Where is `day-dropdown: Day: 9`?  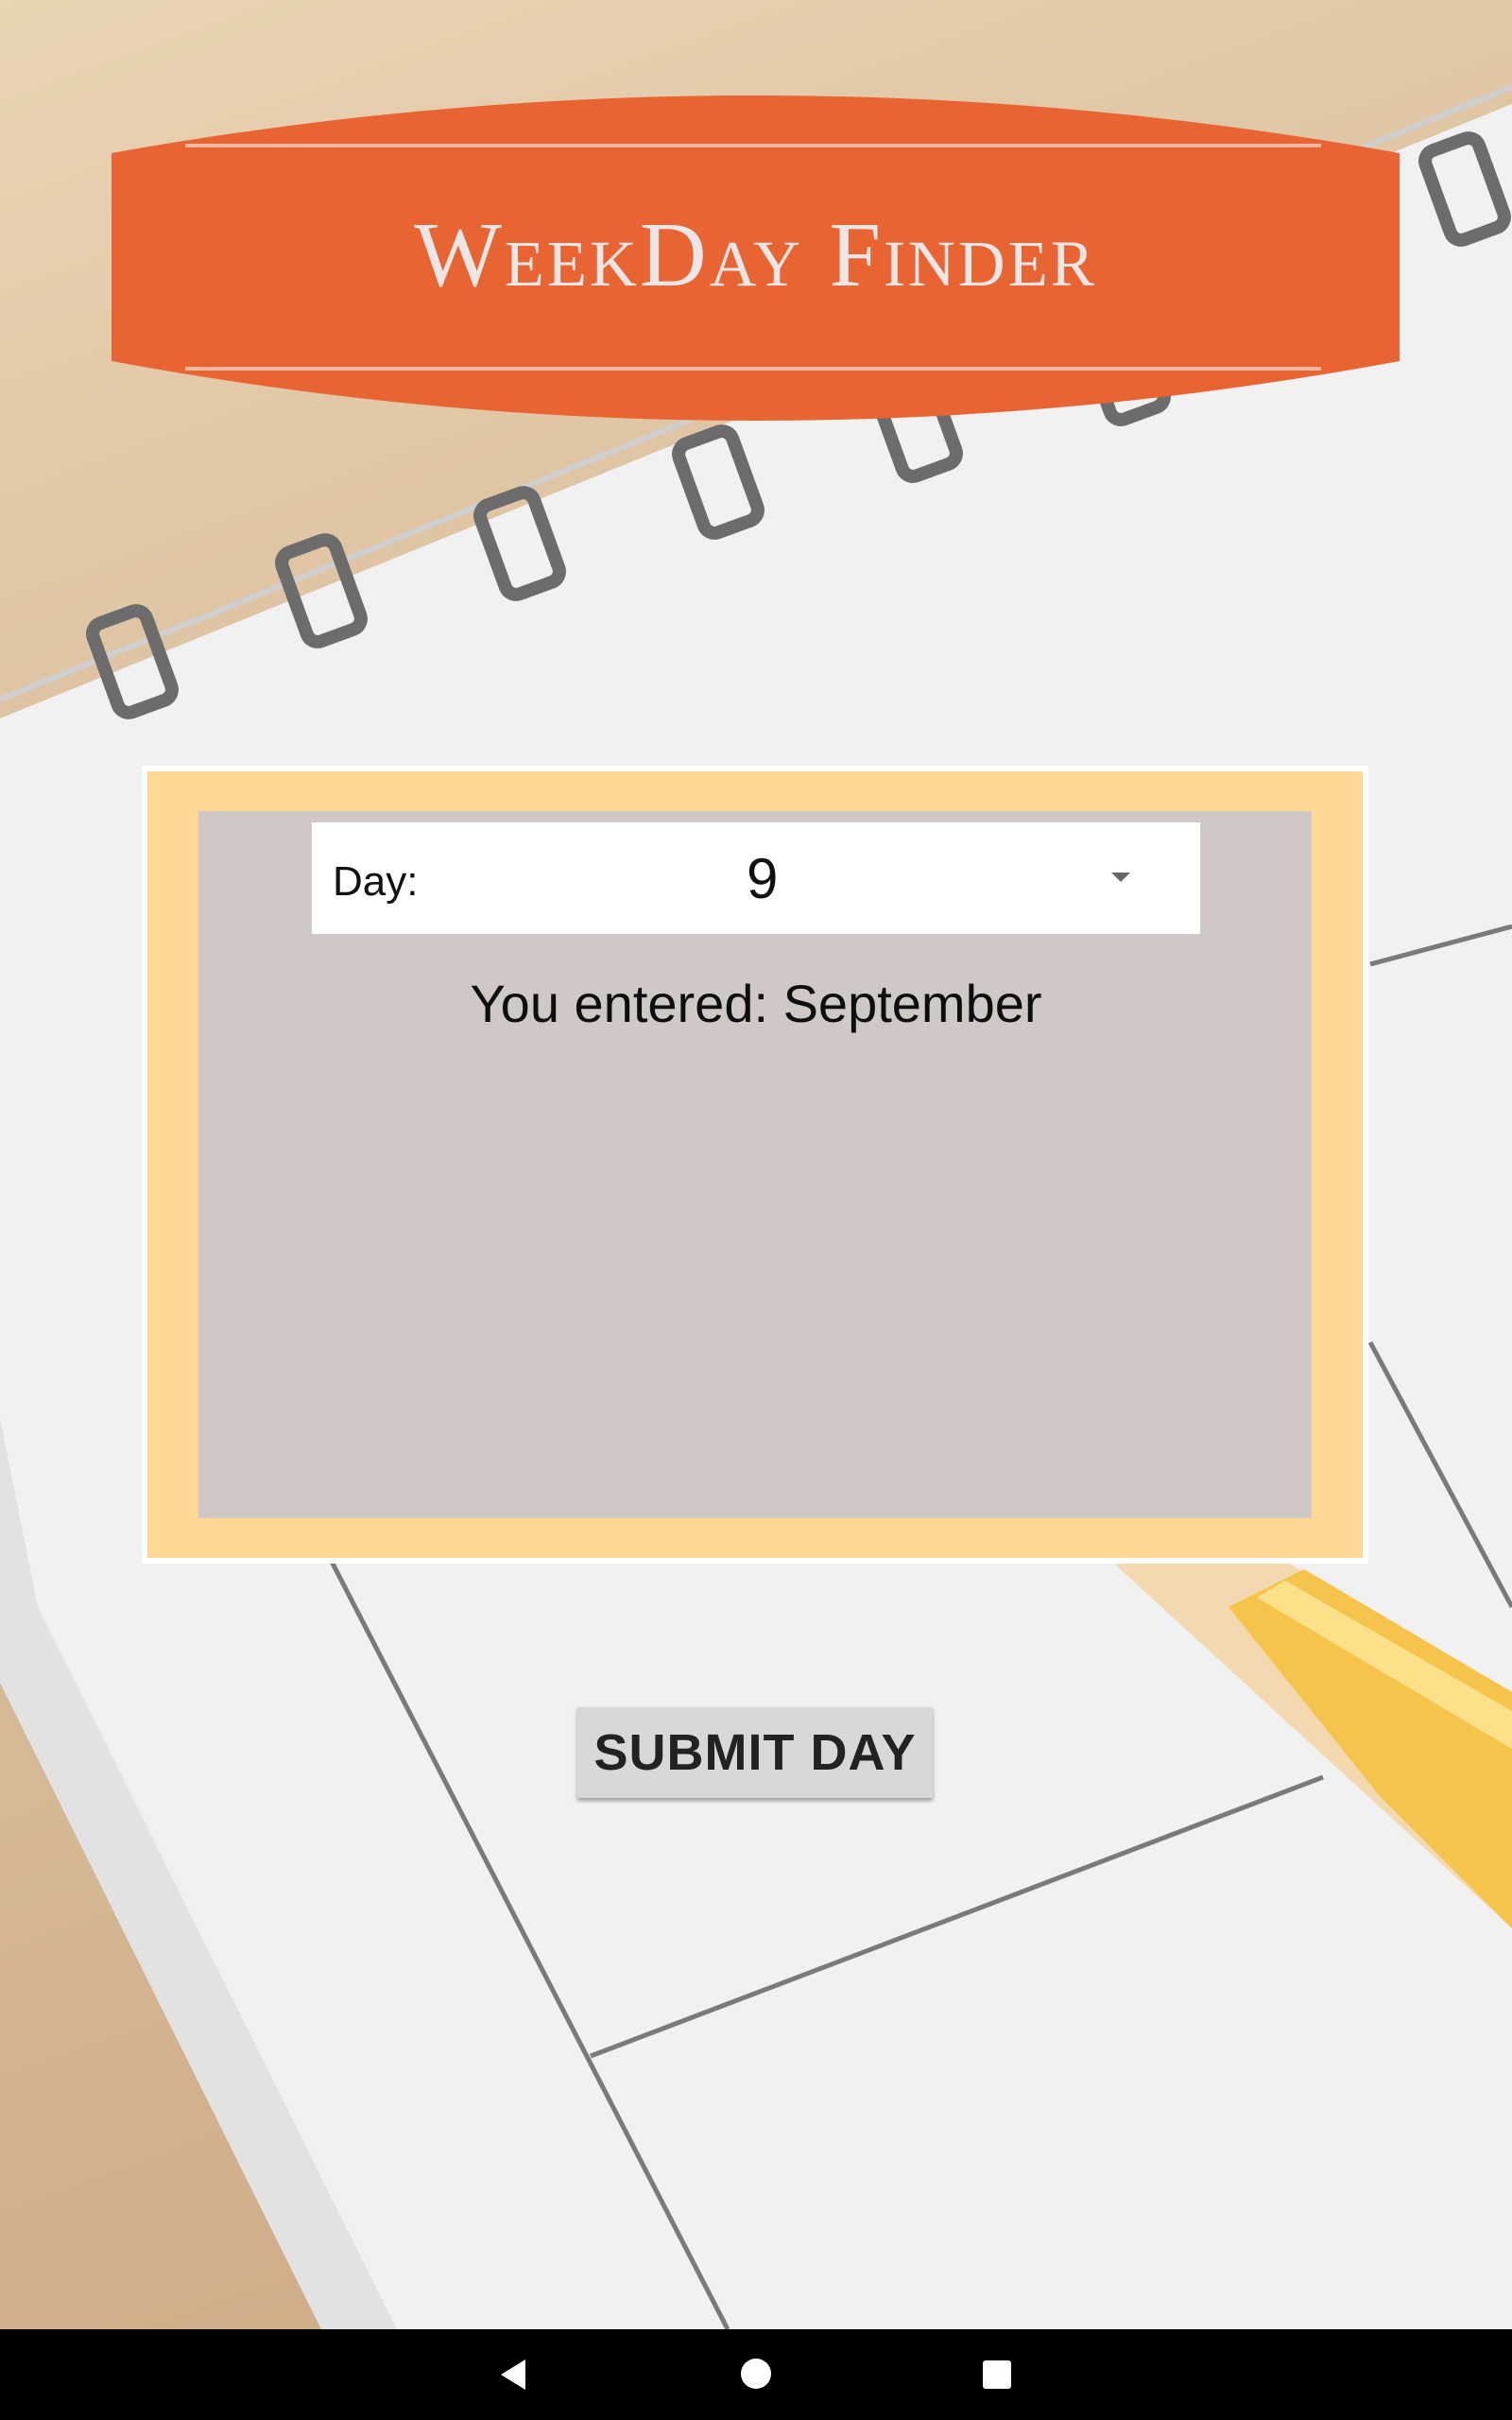 day-dropdown: Day: 9 is located at coordinates (756, 878).